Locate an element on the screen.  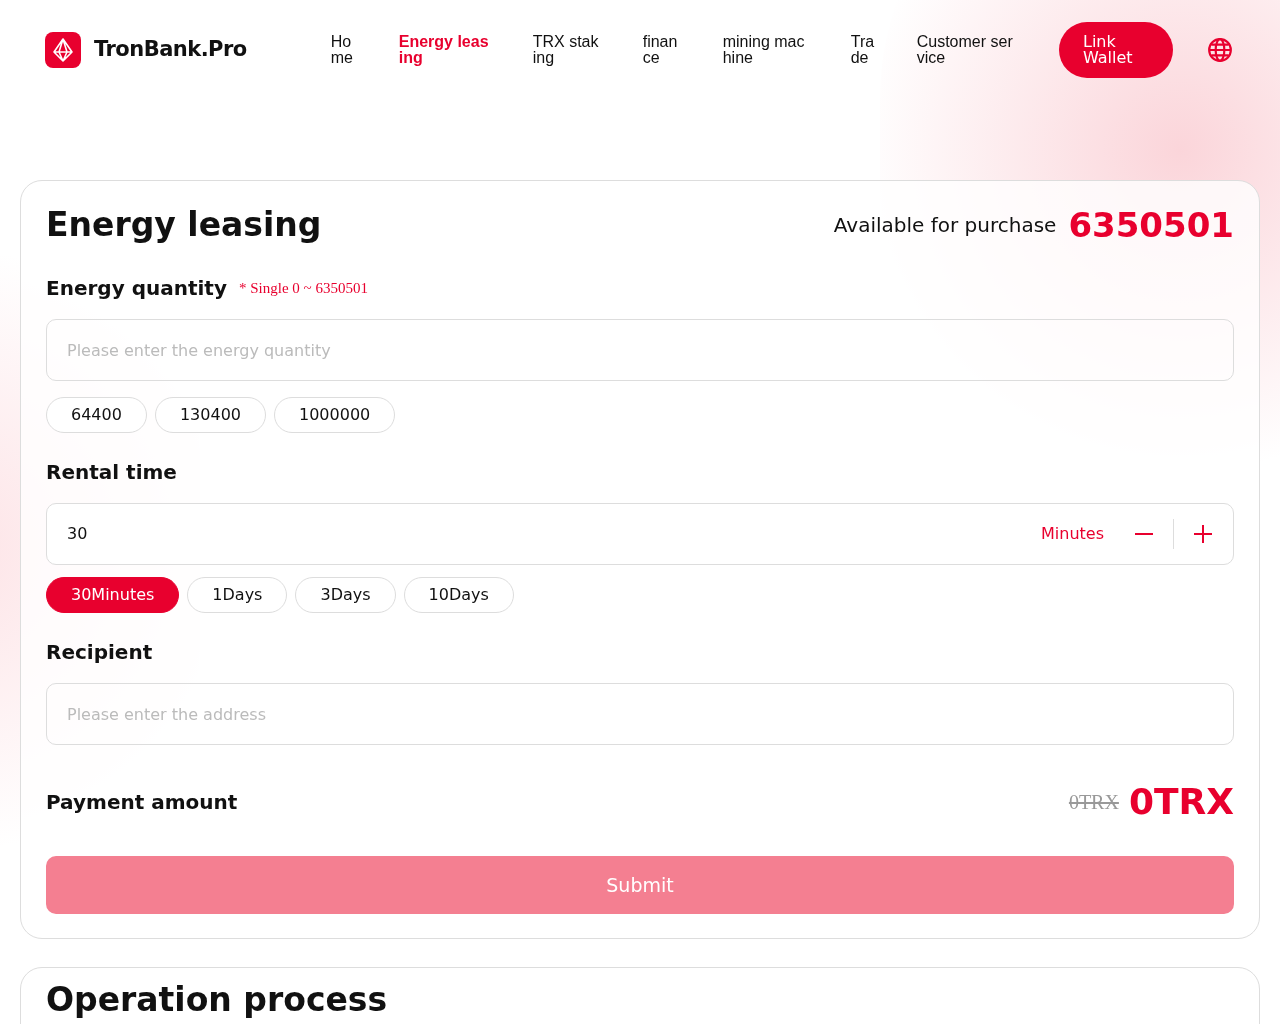
nav-link: Home is located at coordinates (343, 50).